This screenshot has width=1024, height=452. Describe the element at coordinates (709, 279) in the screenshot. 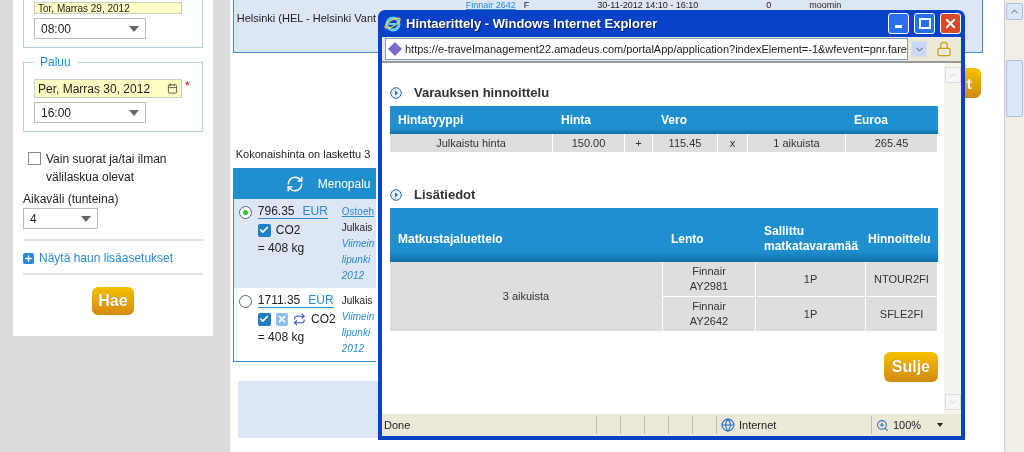

I see `table-cell: Finnair AY2981` at that location.